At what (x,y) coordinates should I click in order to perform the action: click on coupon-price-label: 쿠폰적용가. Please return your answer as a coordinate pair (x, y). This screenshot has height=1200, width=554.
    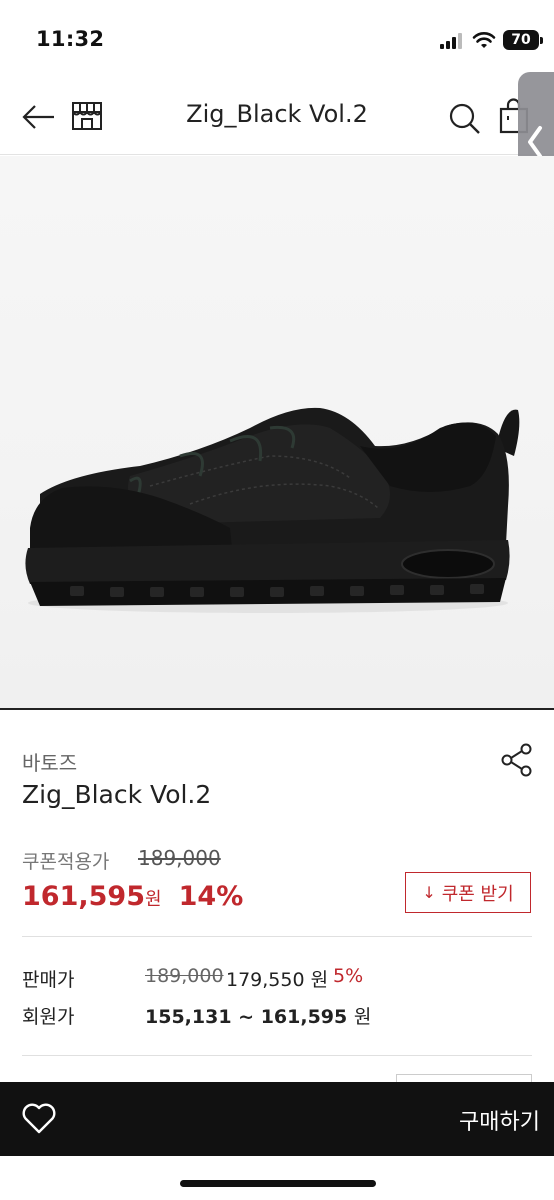
    Looking at the image, I should click on (66, 862).